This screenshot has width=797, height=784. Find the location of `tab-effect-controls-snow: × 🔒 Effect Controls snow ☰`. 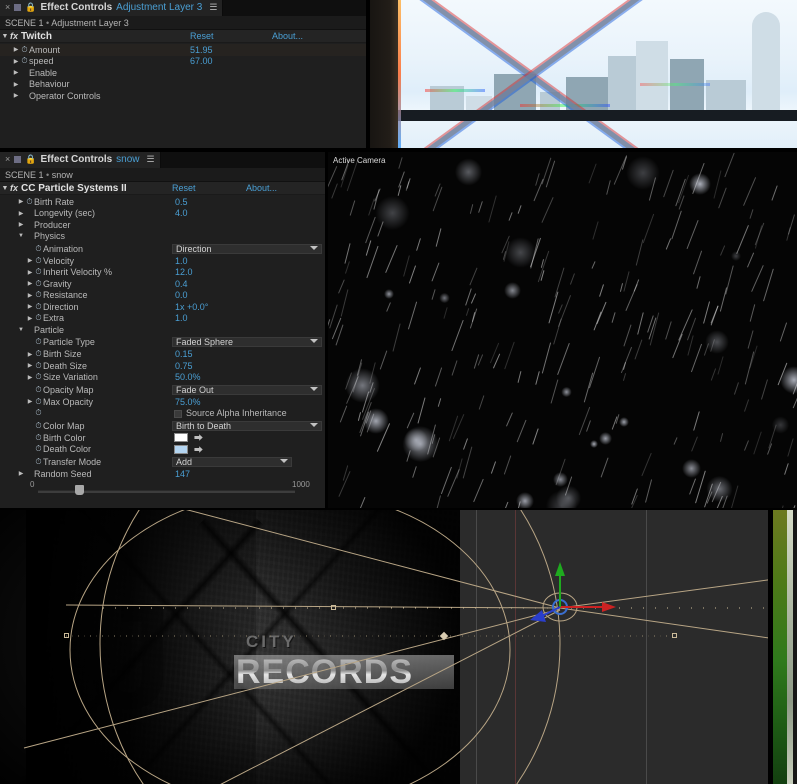

tab-effect-controls-snow: × 🔒 Effect Controls snow ☰ is located at coordinates (80, 160).